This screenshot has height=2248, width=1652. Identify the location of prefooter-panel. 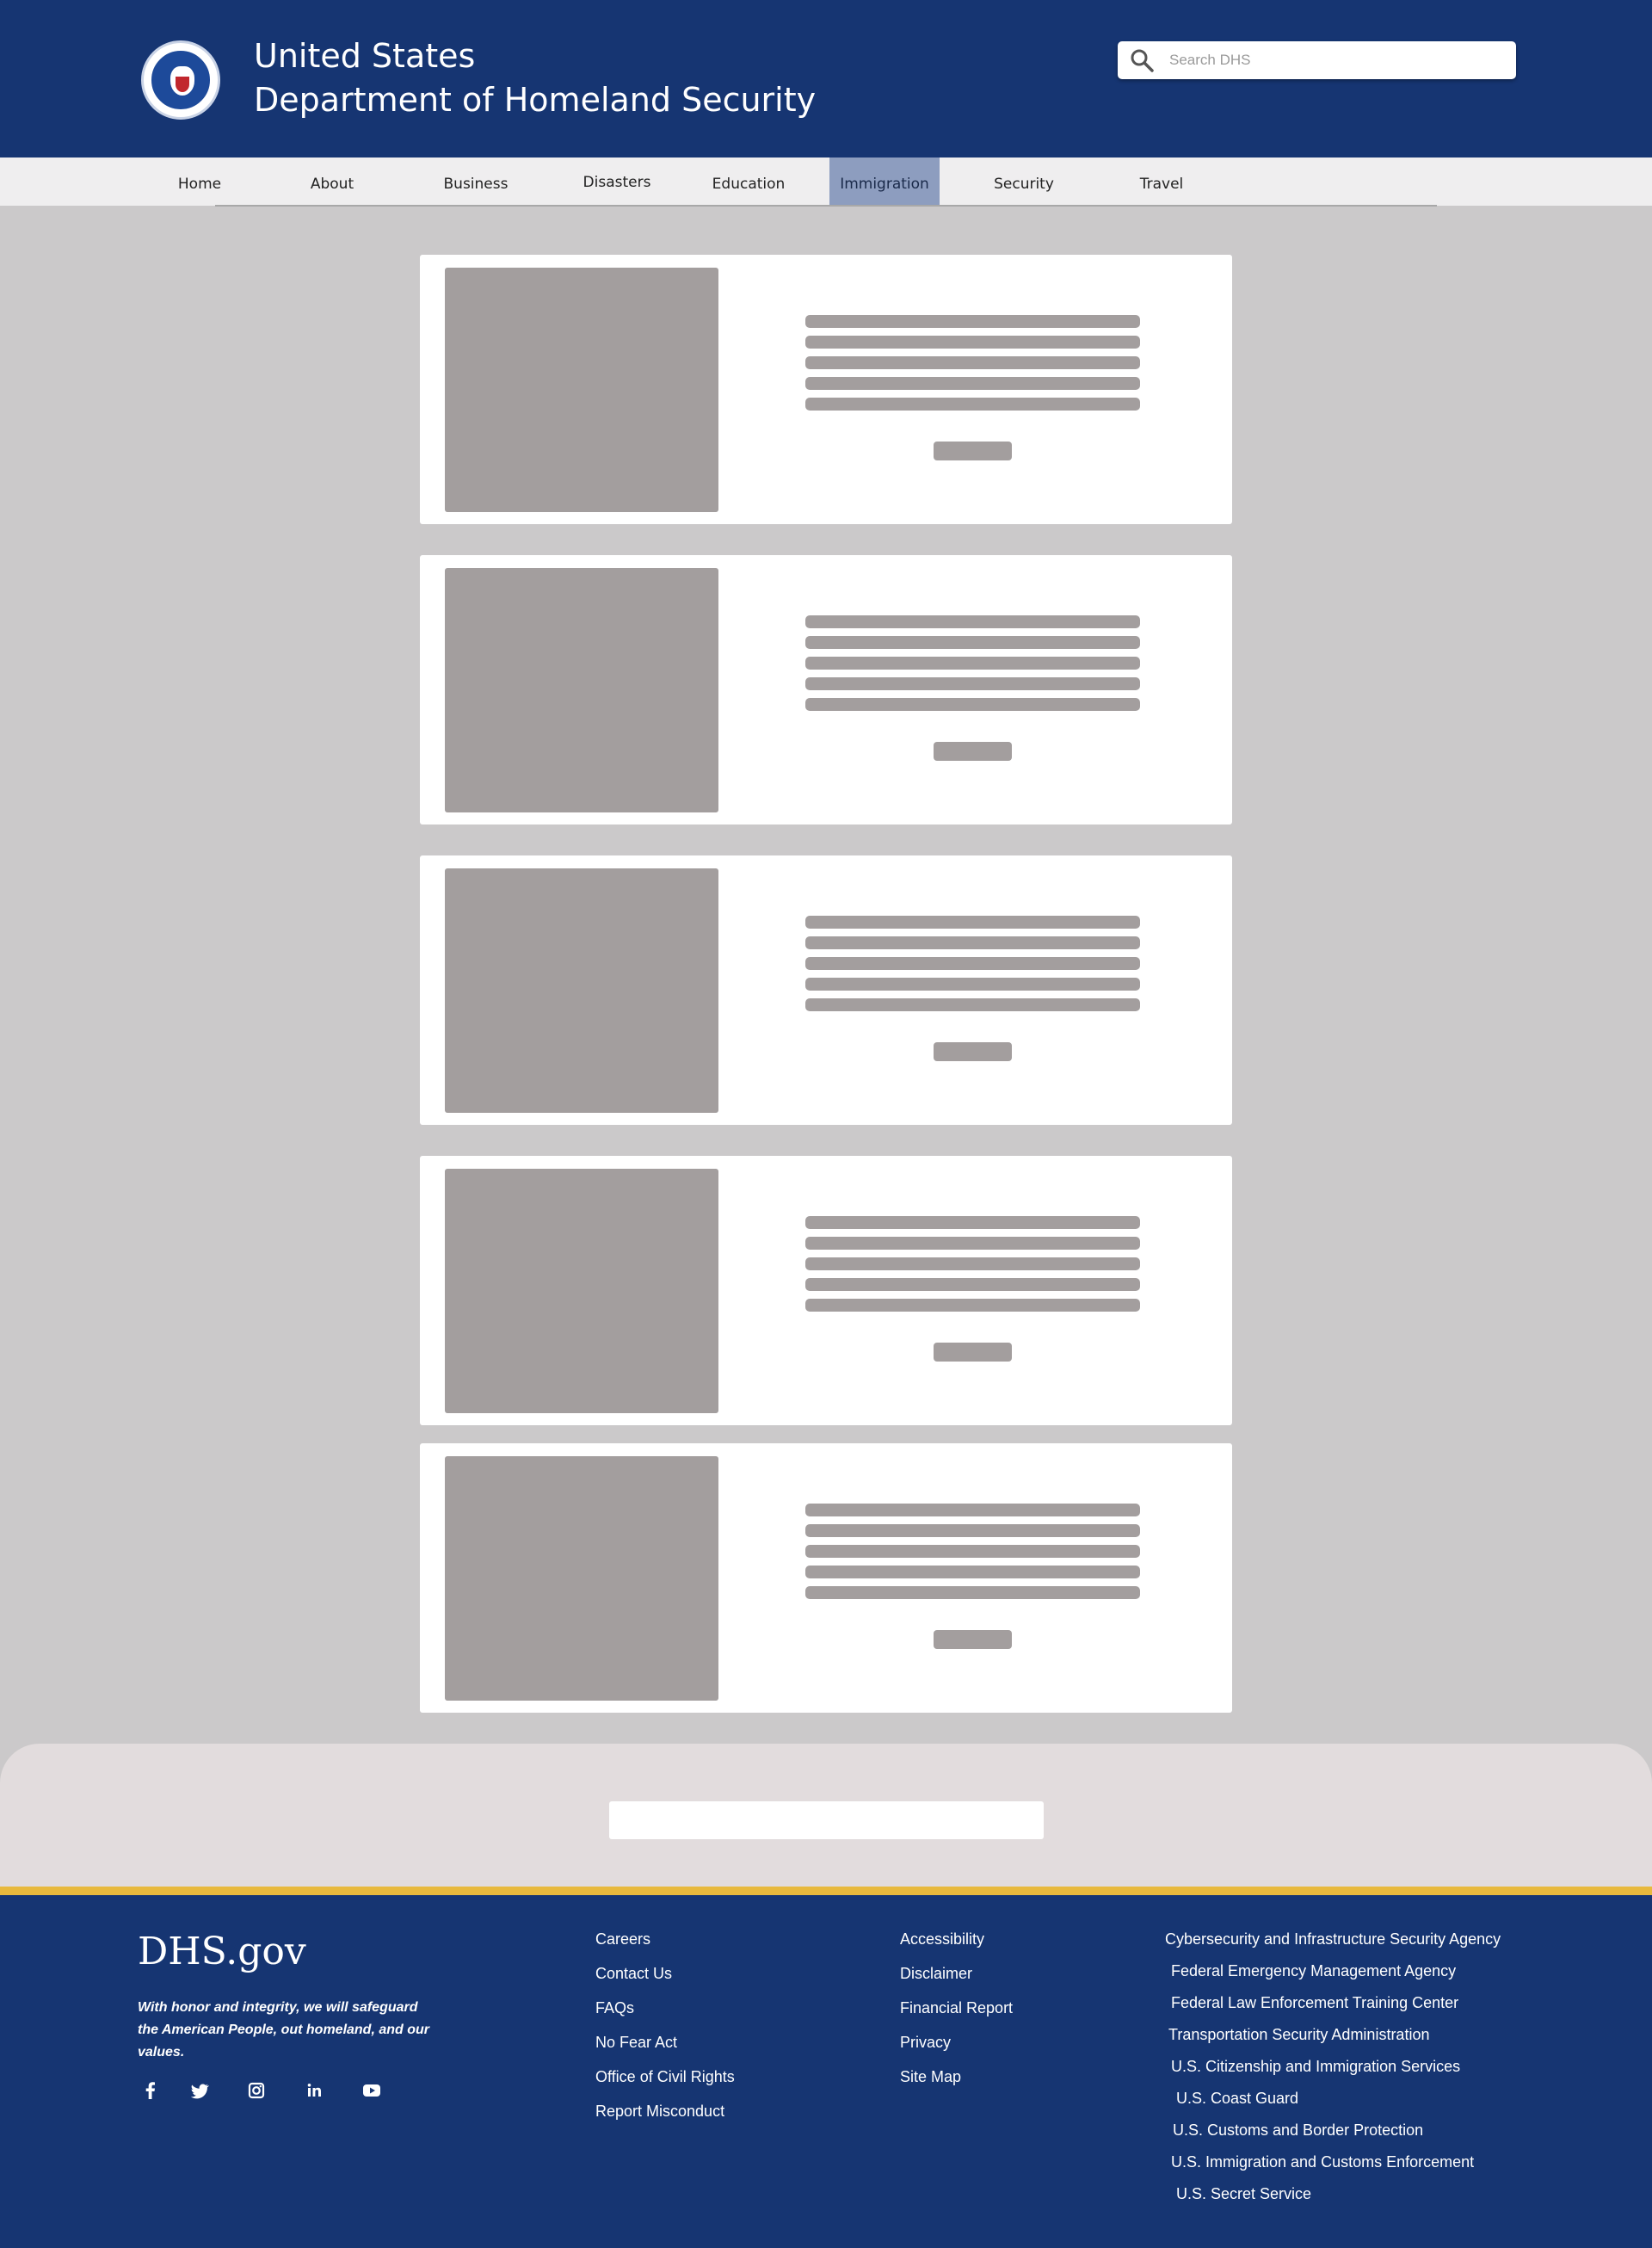
(826, 1815).